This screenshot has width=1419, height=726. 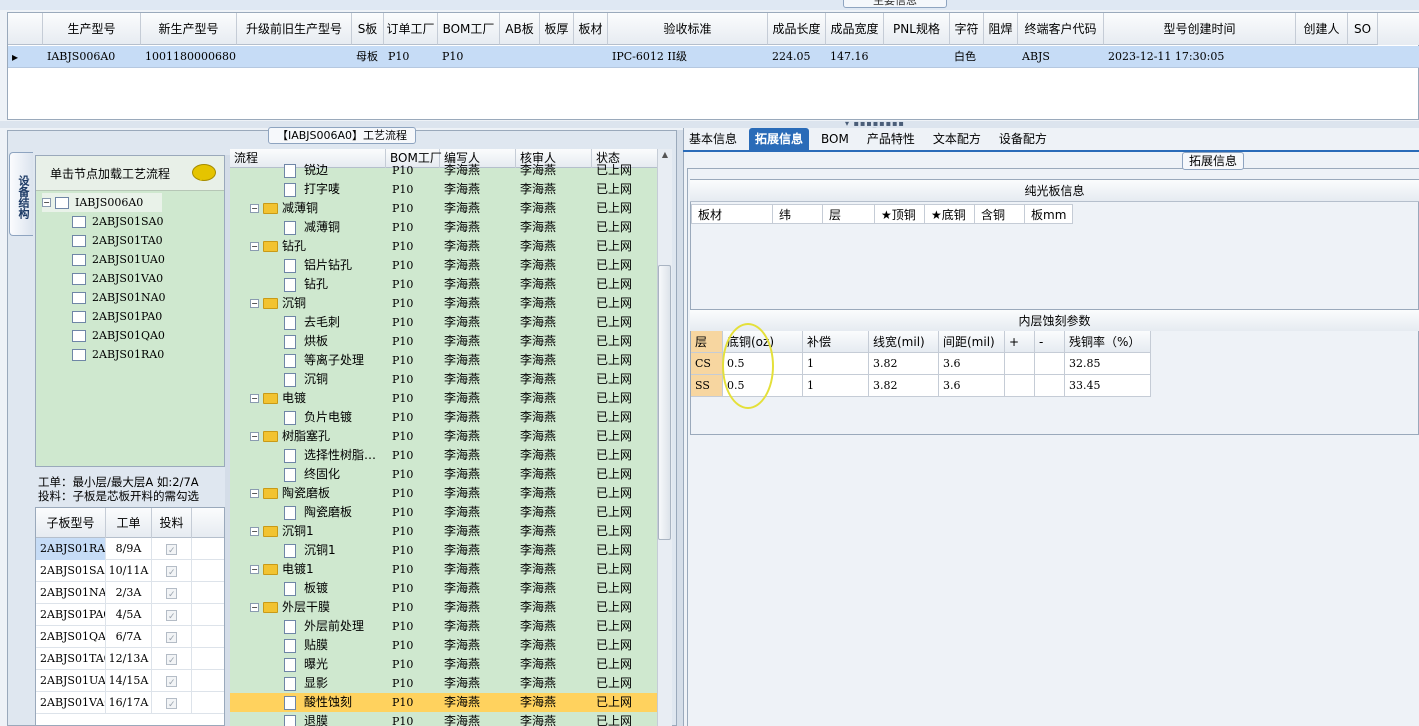 I want to click on sub-grid-row: 2ABJS01RA0 8/9A, so click(x=130, y=549).